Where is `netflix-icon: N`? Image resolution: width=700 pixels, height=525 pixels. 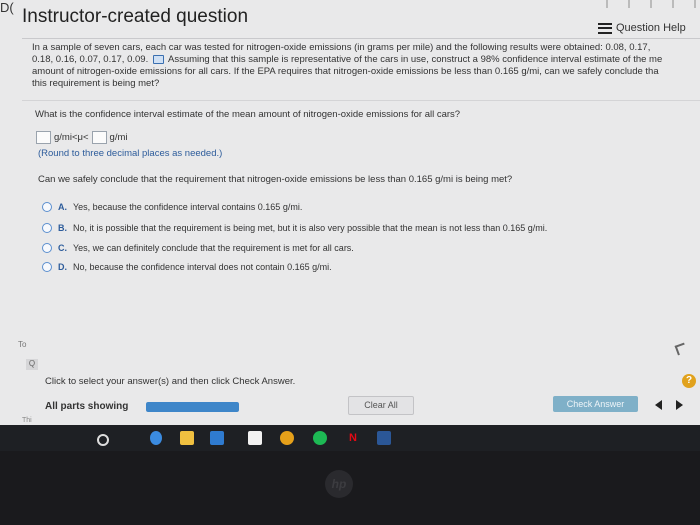
netflix-icon: N is located at coordinates (353, 438).